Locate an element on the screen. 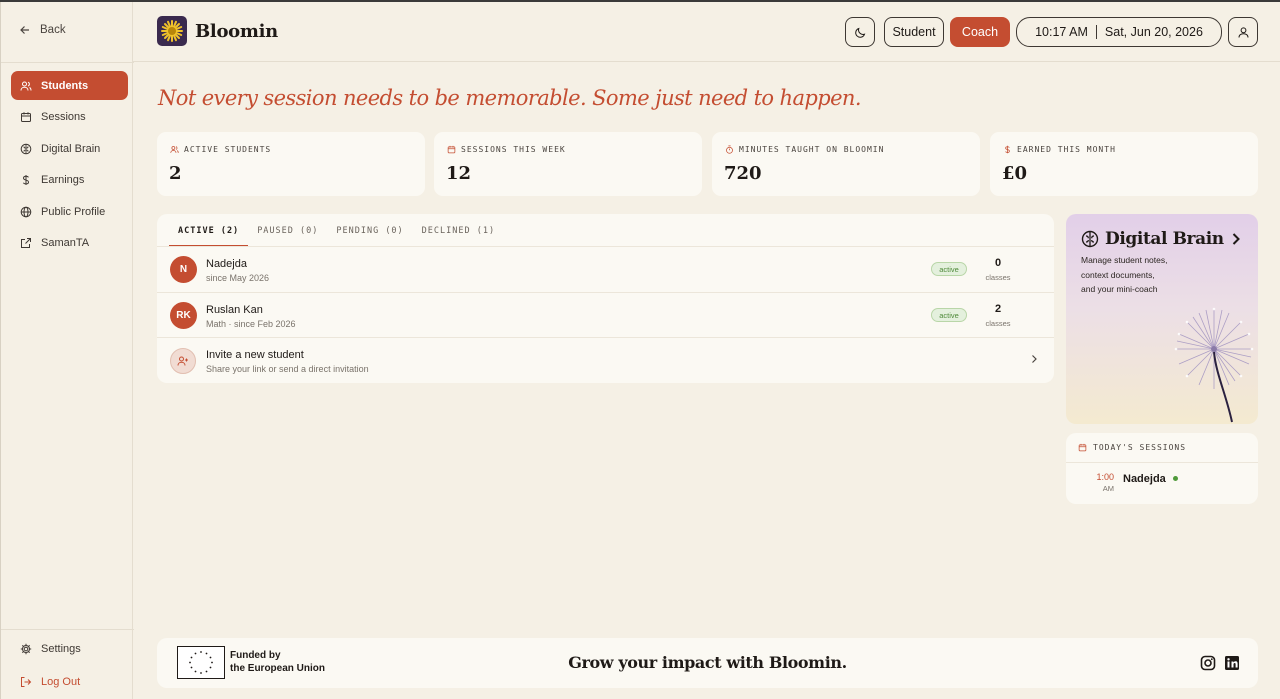  sidebar-item-earnings: Earnings is located at coordinates (69, 180).